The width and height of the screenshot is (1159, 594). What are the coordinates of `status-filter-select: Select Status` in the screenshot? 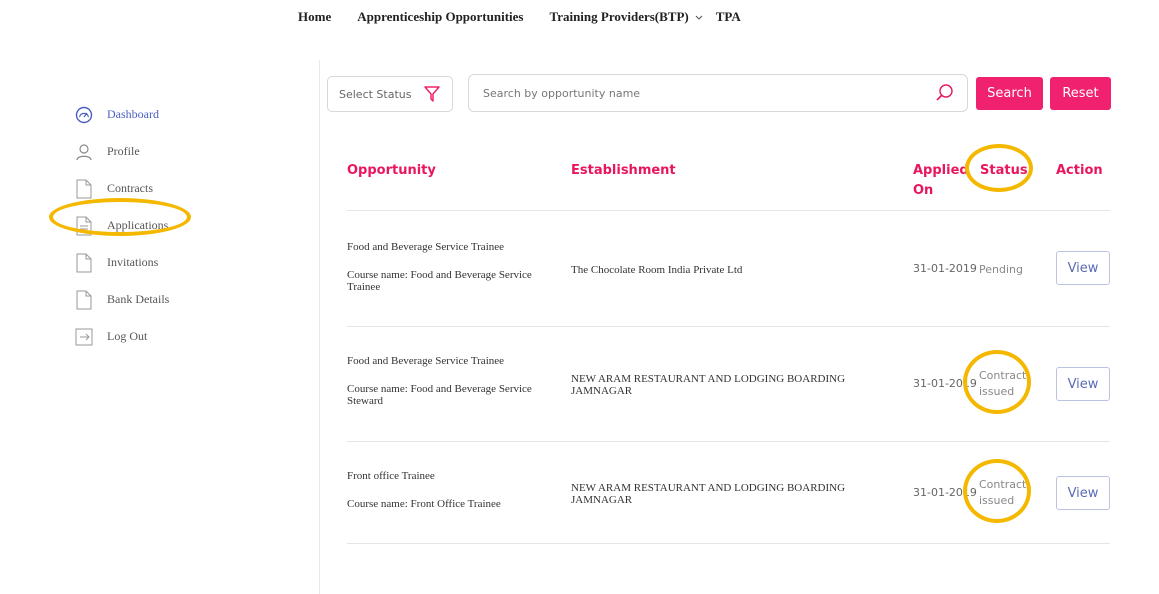 It's located at (390, 94).